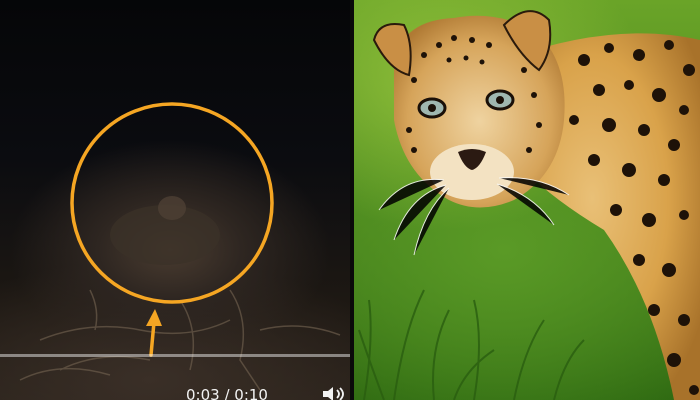 This screenshot has height=400, width=700. Describe the element at coordinates (180, 340) in the screenshot. I see `twigs` at that location.